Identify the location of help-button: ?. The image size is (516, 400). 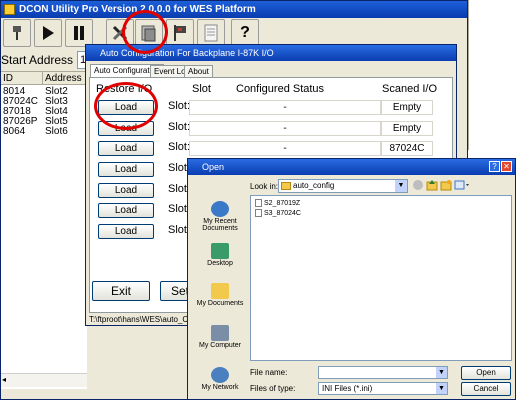
(245, 33).